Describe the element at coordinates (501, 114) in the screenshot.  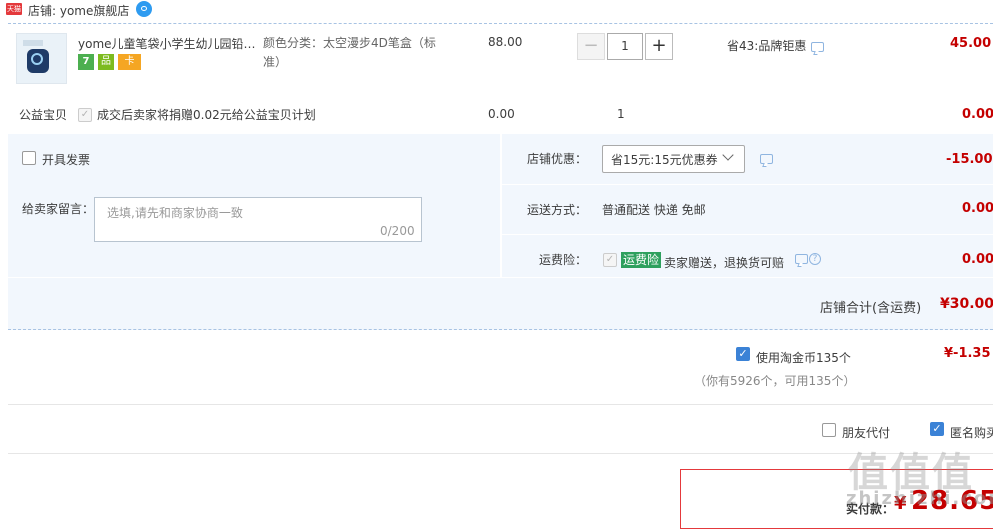
I see `charity-price: 0.00` at that location.